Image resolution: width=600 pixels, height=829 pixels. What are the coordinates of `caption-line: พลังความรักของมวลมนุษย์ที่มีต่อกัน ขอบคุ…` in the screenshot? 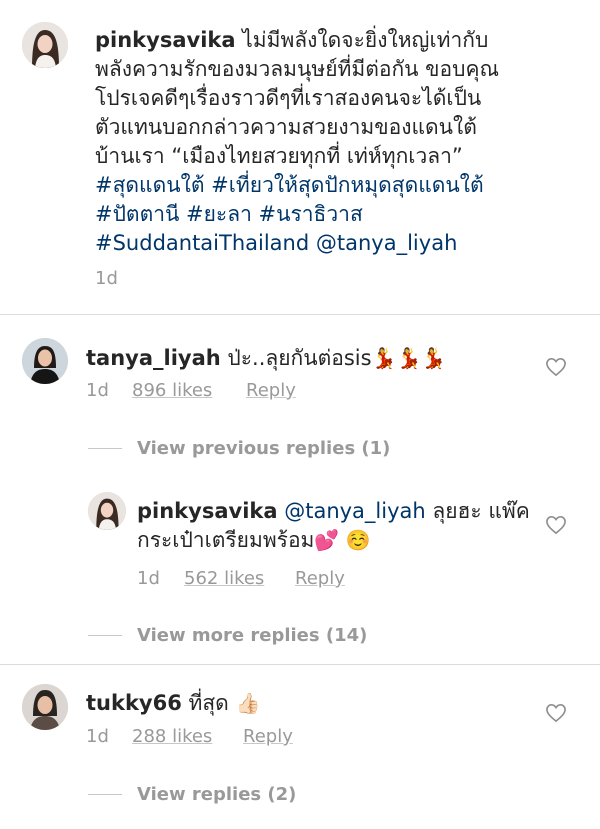 It's located at (297, 69).